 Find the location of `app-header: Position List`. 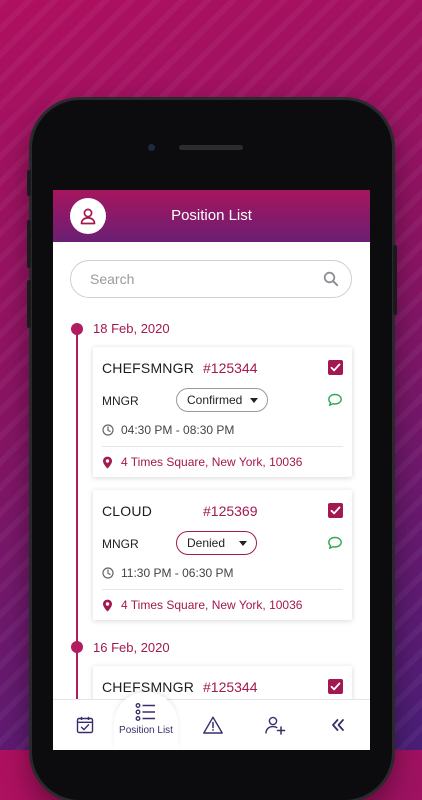

app-header: Position List is located at coordinates (211, 216).